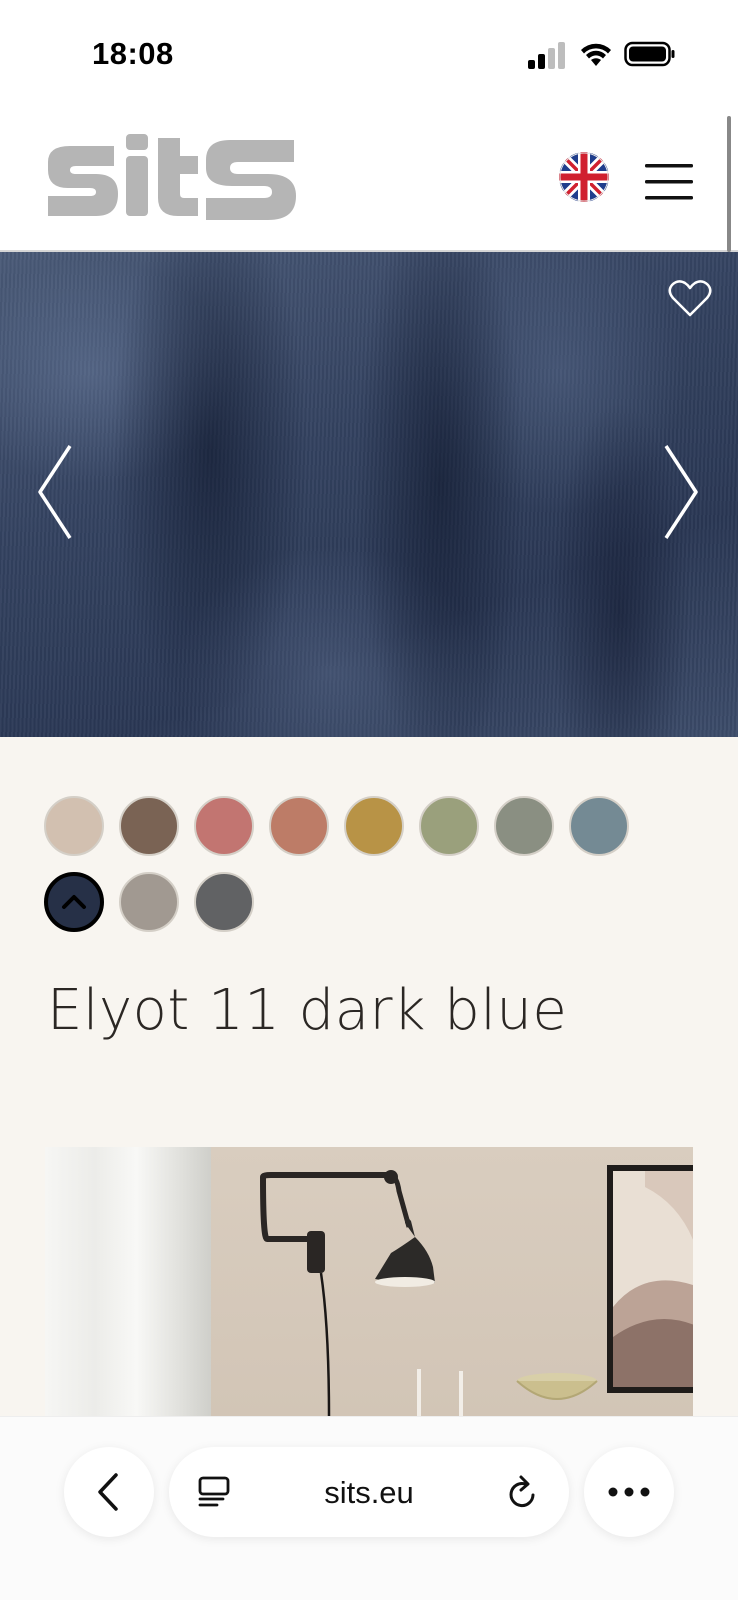  I want to click on reload-icon, so click(523, 1492).